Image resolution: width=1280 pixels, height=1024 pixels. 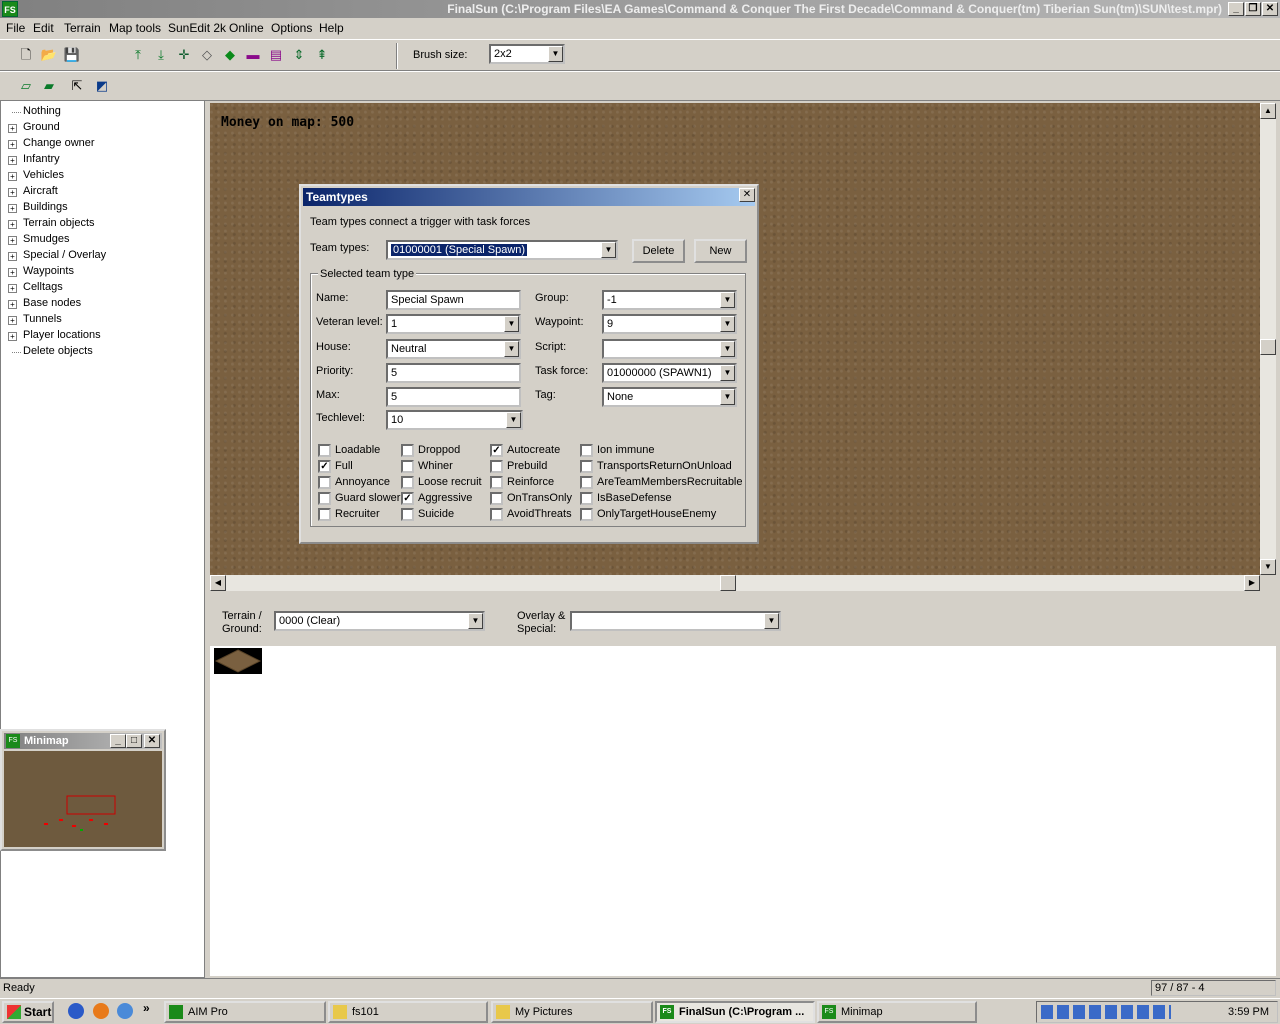 What do you see at coordinates (531, 514) in the screenshot?
I see `checkbox: AvoidThreats` at bounding box center [531, 514].